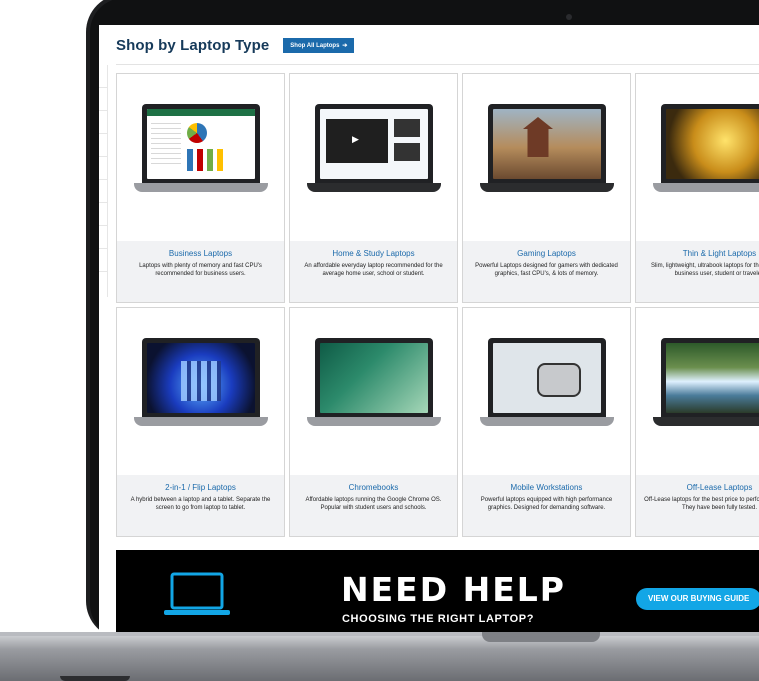  I want to click on category-name: Gaming Laptops, so click(546, 253).